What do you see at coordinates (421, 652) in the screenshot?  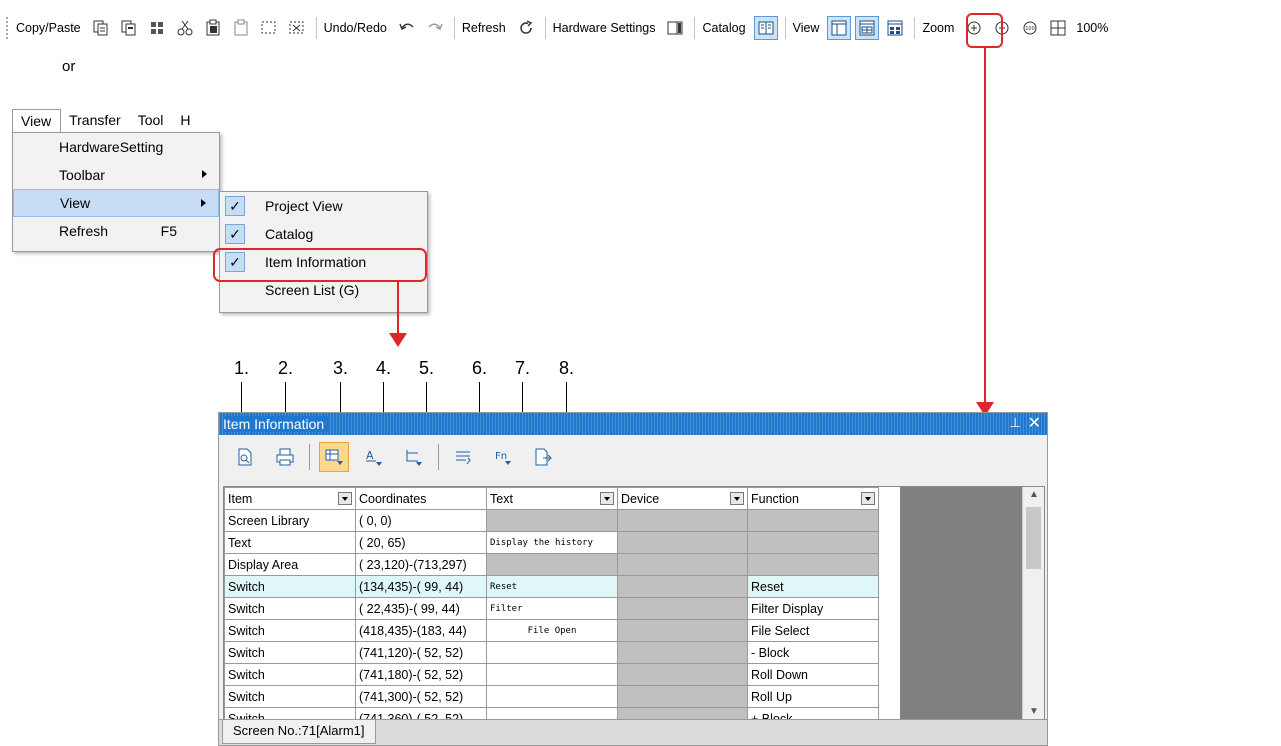 I see `cell-coordinates: (741,120)-( 52, 52)` at bounding box center [421, 652].